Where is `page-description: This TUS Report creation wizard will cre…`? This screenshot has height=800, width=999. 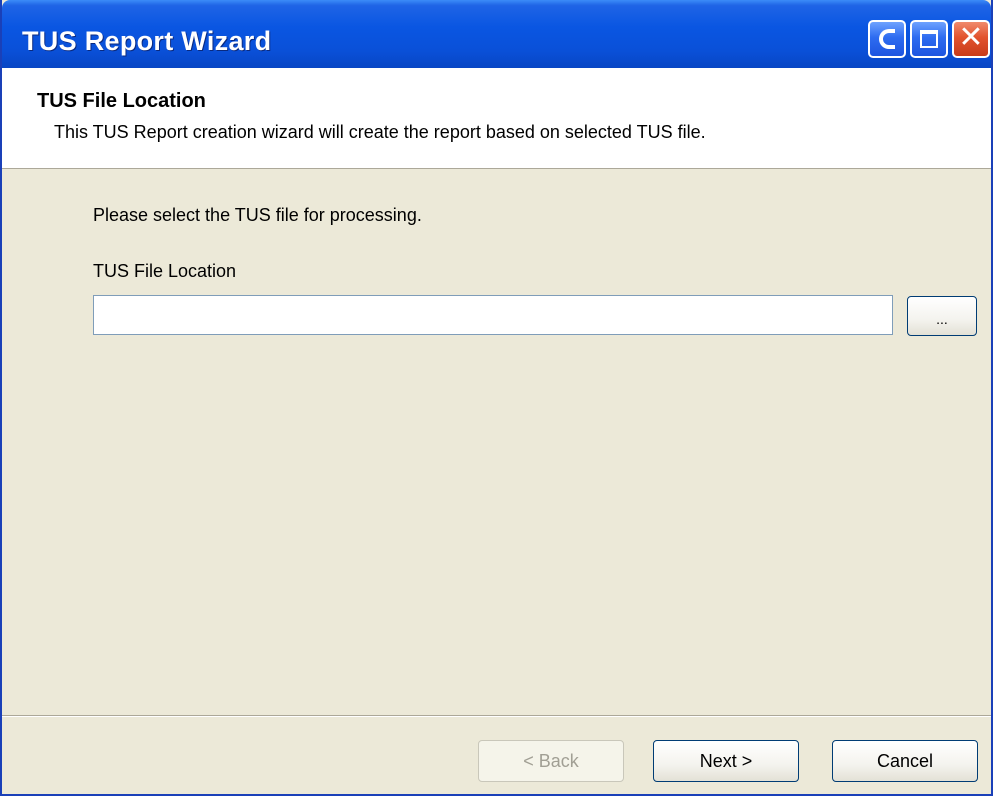 page-description: This TUS Report creation wizard will cre… is located at coordinates (380, 132).